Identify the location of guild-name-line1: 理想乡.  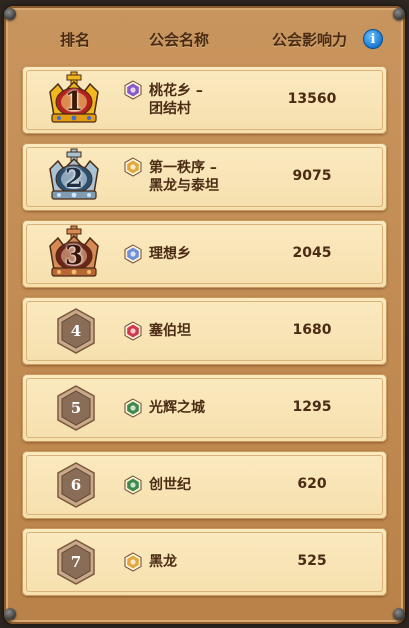
(170, 254).